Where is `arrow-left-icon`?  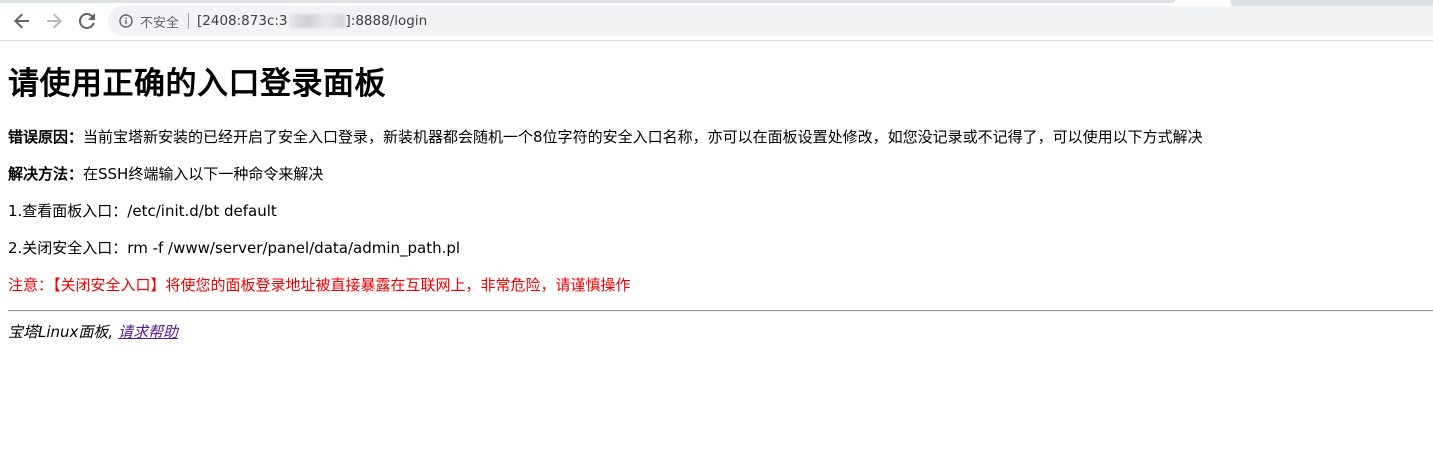
arrow-left-icon is located at coordinates (21, 21).